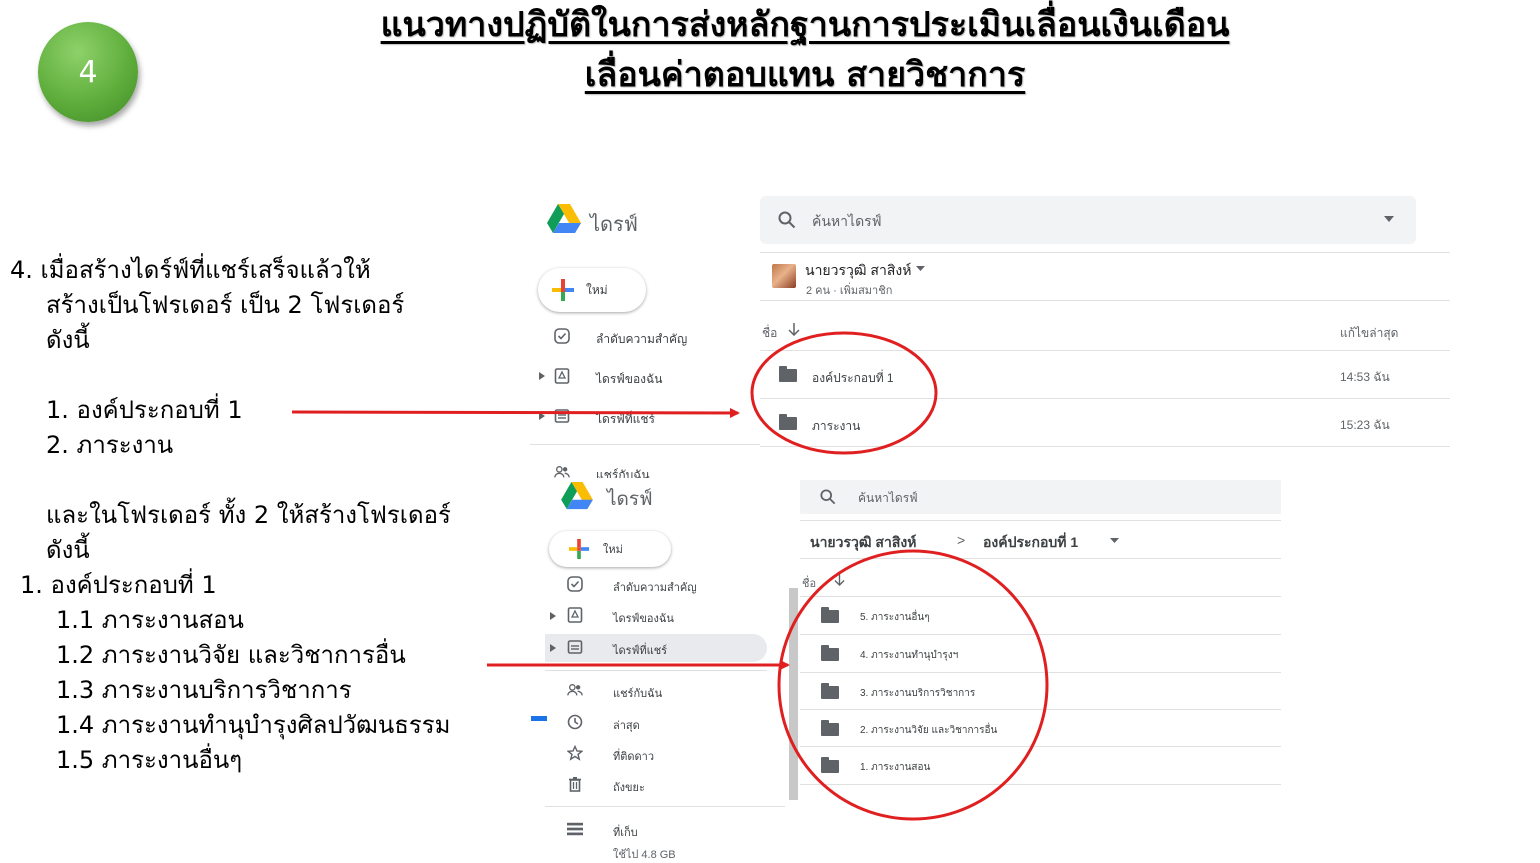 Image resolution: width=1540 pixels, height=863 pixels. What do you see at coordinates (563, 290) in the screenshot?
I see `plus-icon` at bounding box center [563, 290].